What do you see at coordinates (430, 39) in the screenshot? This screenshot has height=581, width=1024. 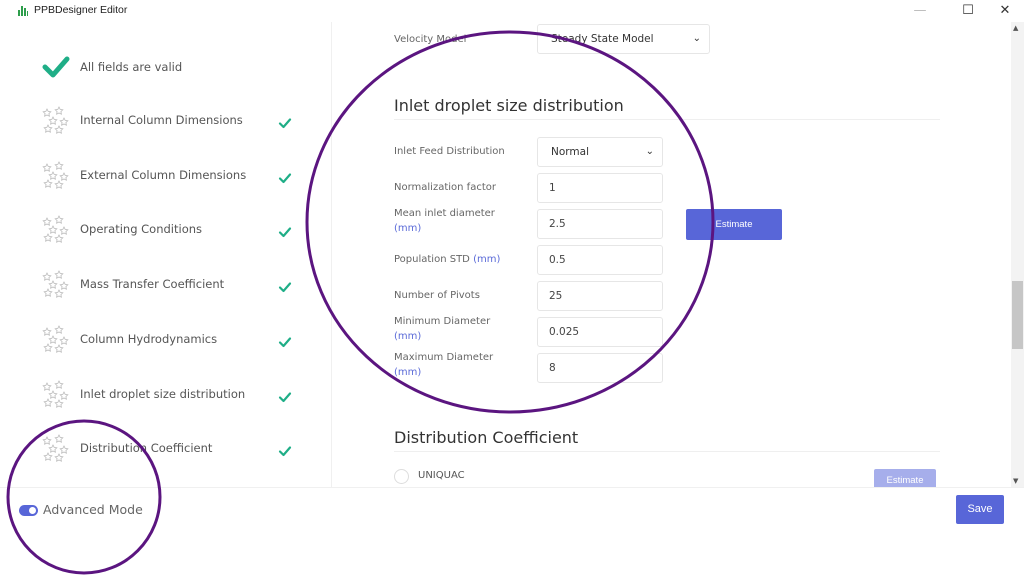 I see `velocity-model-label: Velocity Model` at bounding box center [430, 39].